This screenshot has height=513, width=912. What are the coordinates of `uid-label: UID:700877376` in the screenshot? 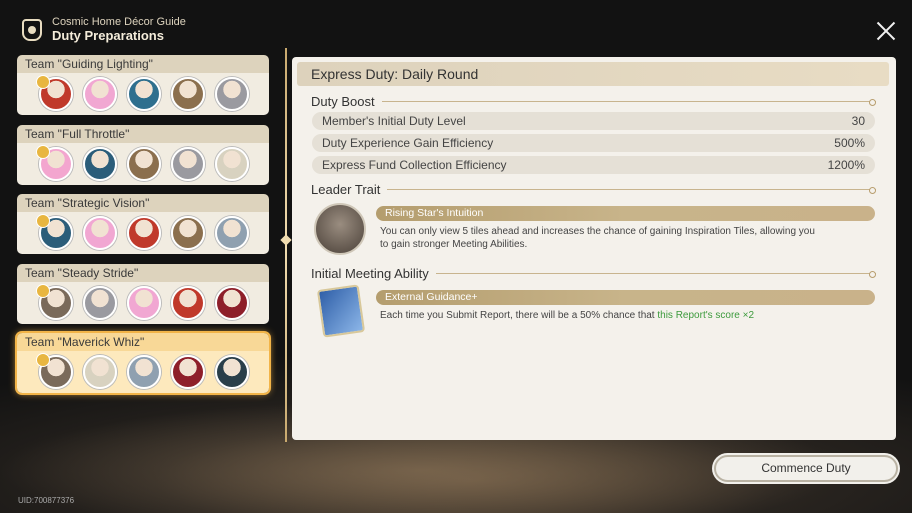 It's located at (46, 500).